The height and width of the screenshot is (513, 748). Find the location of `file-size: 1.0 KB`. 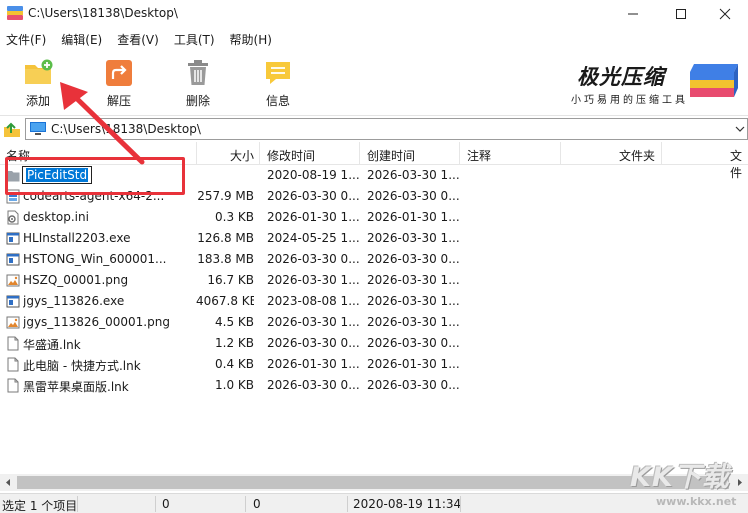

file-size: 1.0 KB is located at coordinates (234, 385).